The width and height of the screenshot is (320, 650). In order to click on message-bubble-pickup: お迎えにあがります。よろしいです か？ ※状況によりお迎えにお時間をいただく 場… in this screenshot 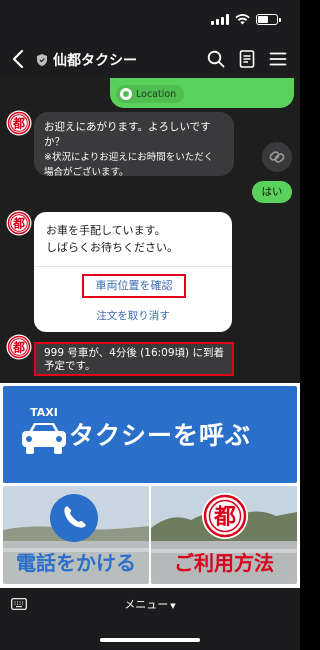, I will do `click(134, 145)`.